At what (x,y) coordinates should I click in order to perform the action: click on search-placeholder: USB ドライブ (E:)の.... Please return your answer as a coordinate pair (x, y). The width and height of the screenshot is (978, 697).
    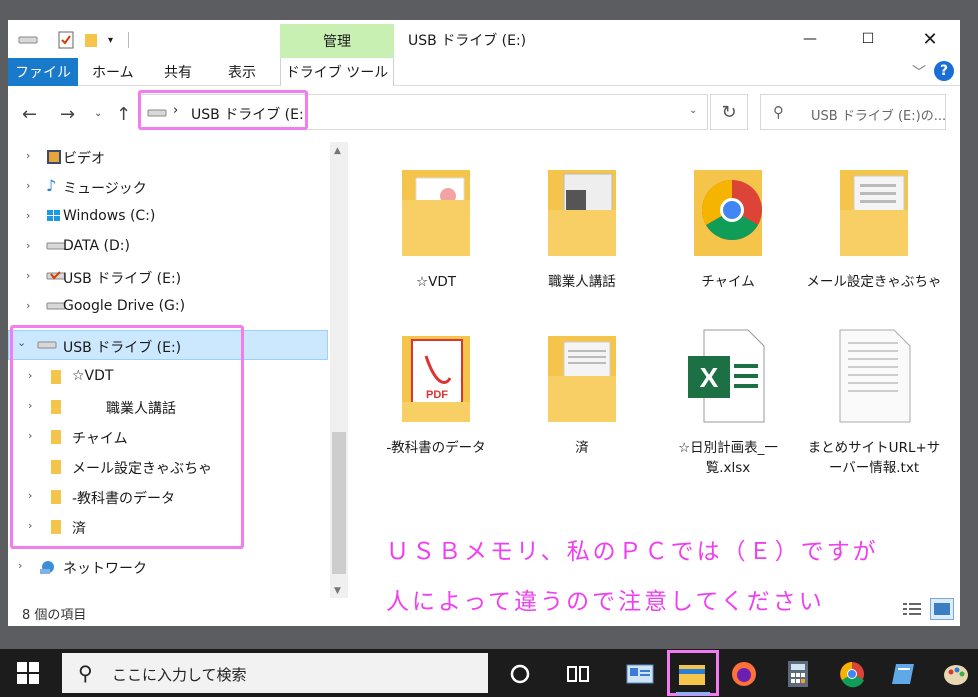
    Looking at the image, I should click on (879, 116).